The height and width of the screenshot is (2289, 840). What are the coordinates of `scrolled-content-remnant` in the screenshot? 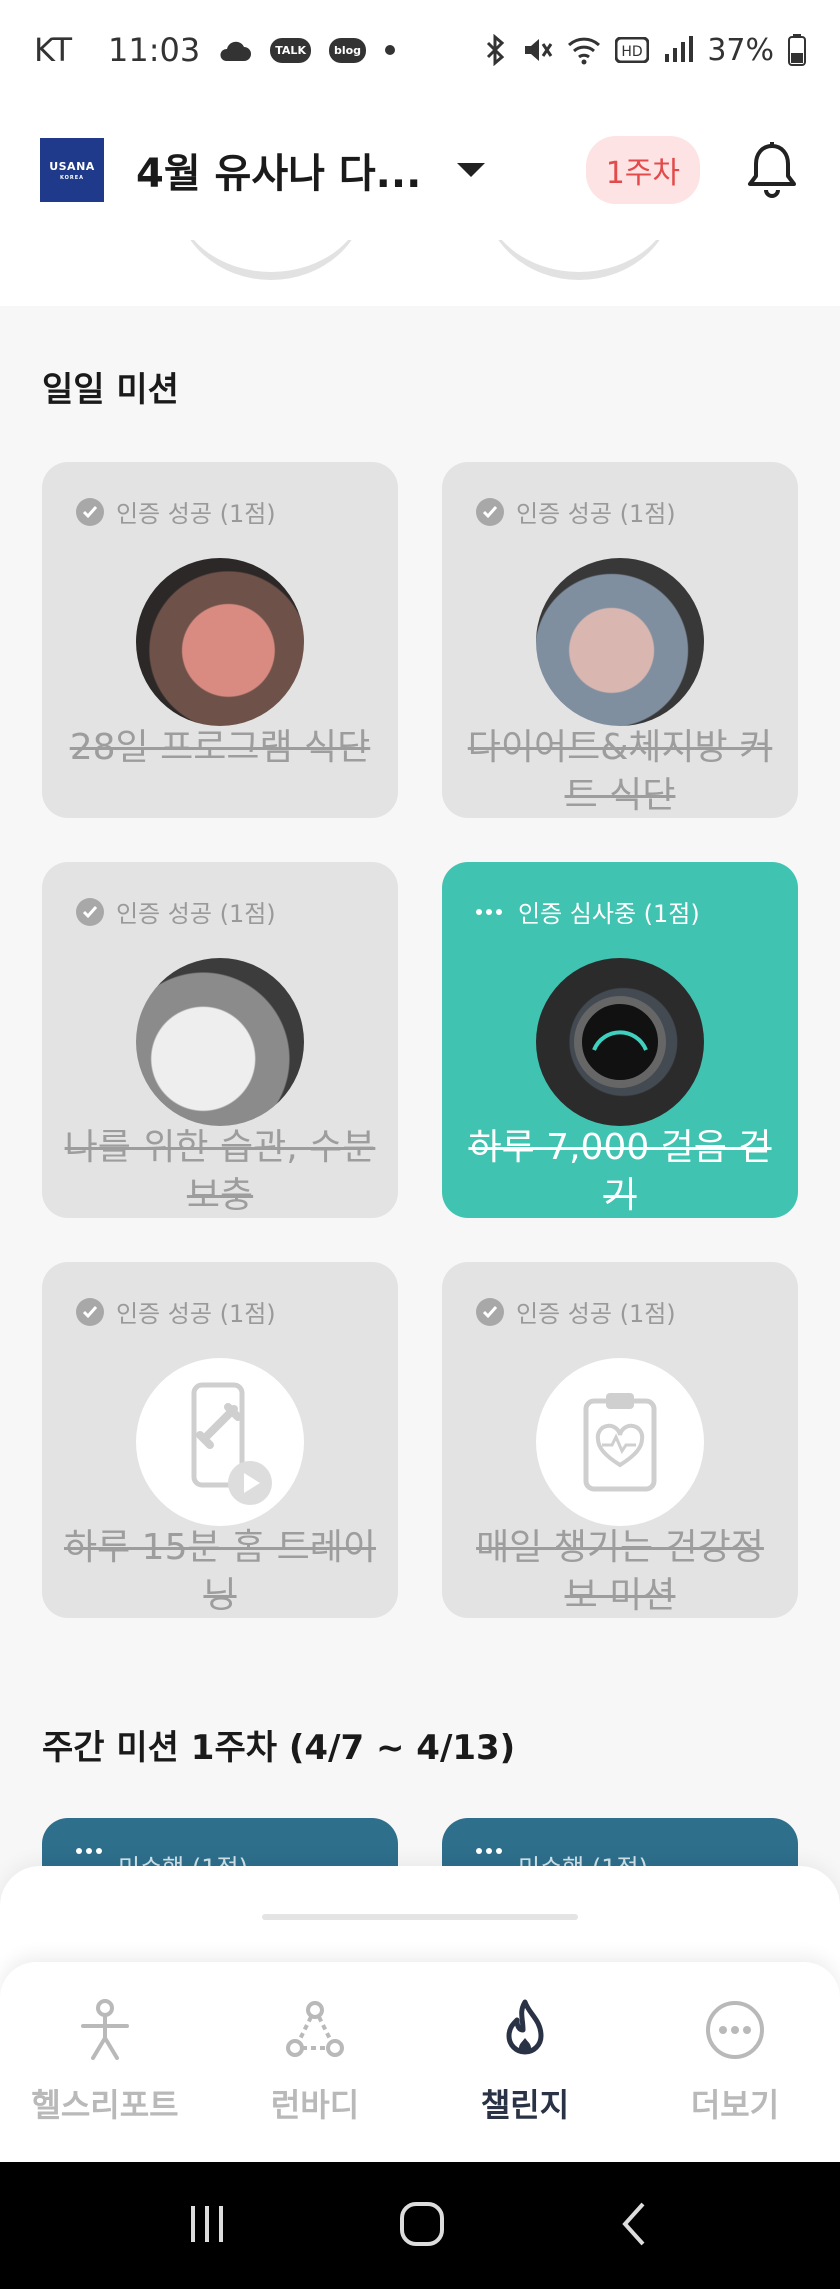 It's located at (420, 273).